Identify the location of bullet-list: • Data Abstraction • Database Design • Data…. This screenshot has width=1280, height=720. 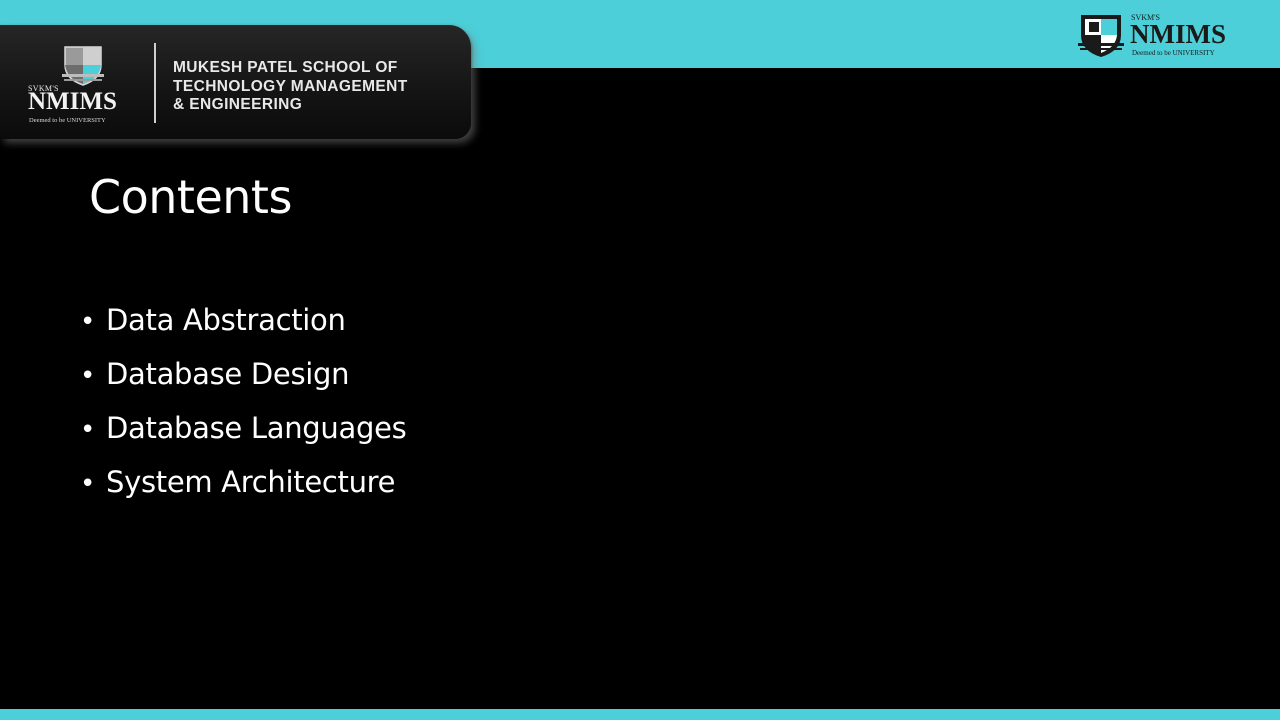
(243, 406).